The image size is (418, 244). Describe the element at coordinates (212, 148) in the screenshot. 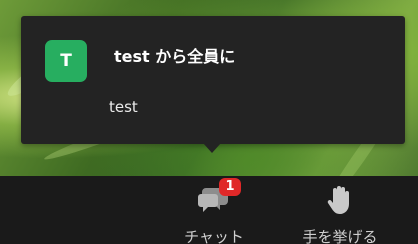

I see `popover-pointer` at that location.